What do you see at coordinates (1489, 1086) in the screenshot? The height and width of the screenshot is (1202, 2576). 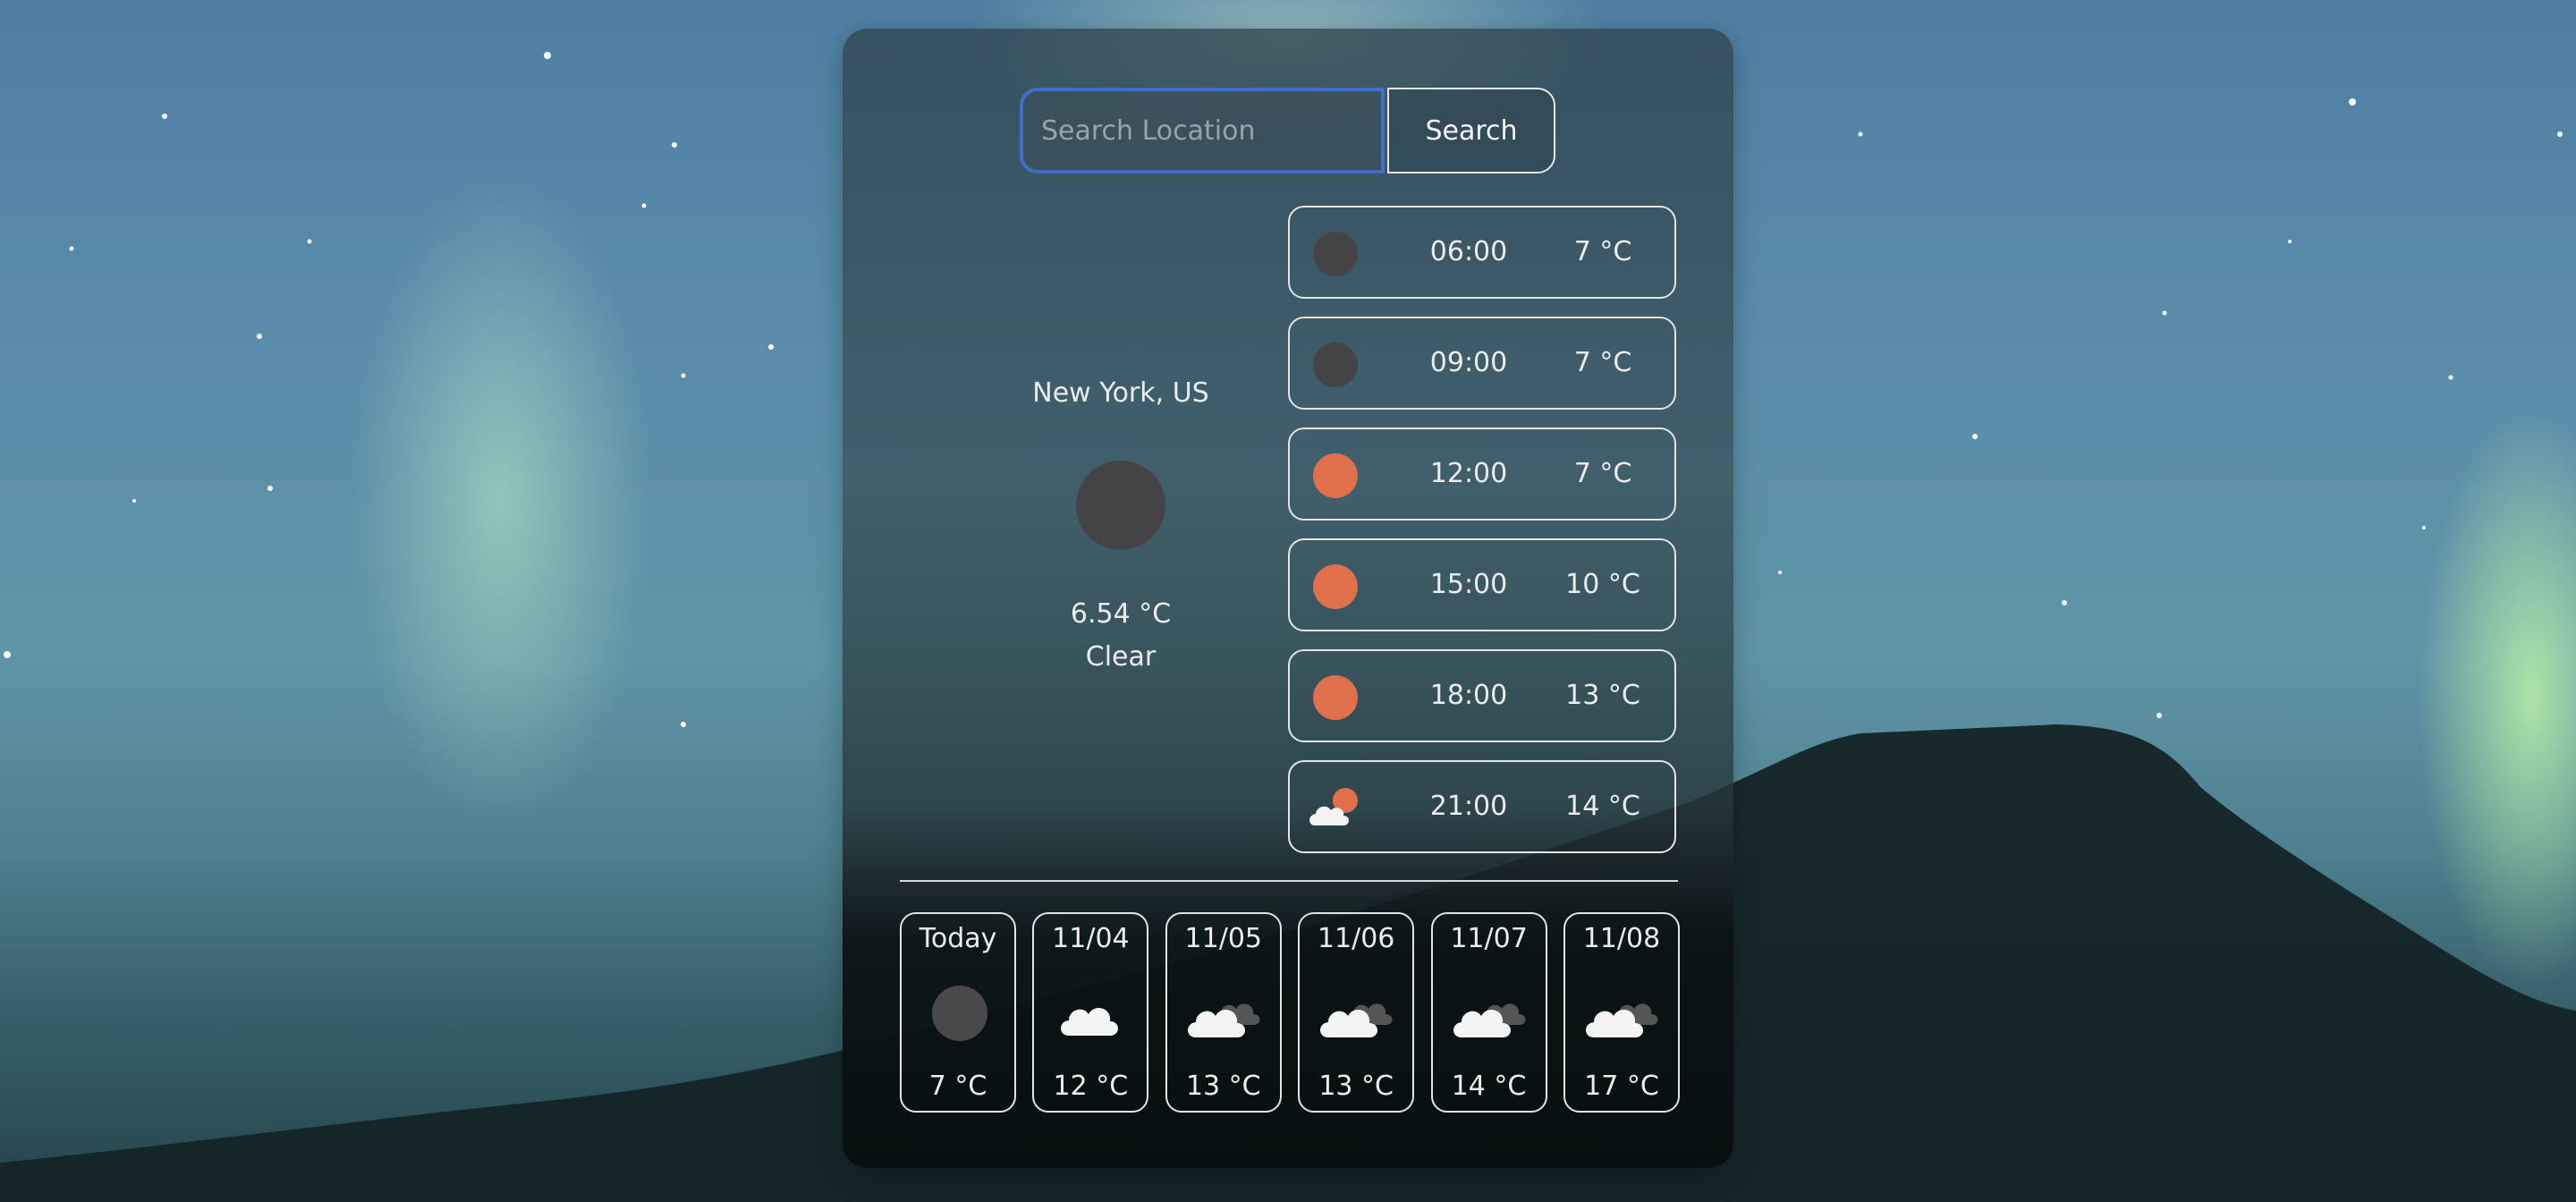 I see `day-temperature: 14 °C` at bounding box center [1489, 1086].